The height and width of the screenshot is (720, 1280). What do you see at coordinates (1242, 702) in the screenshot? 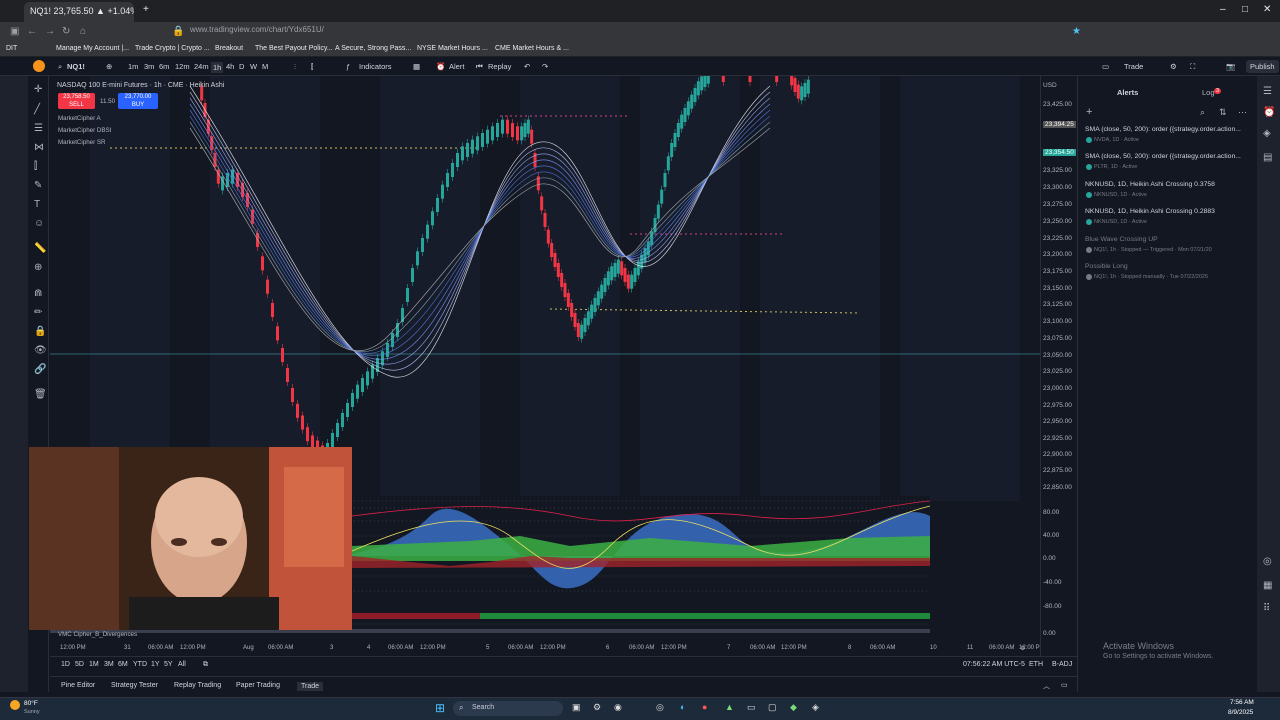
I see `taskbar-time: 7:56 AM` at bounding box center [1242, 702].